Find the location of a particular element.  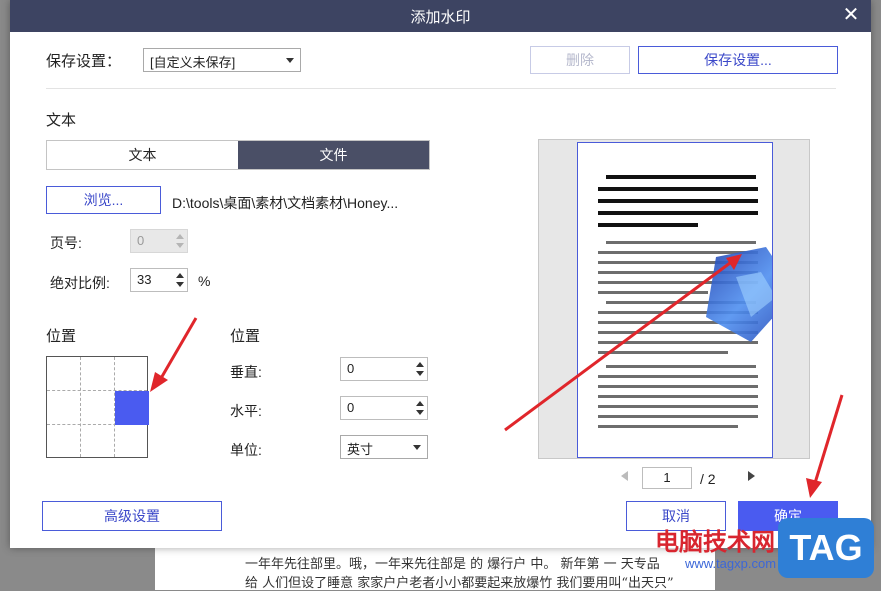

site-watermark-badge: TAG is located at coordinates (826, 548).